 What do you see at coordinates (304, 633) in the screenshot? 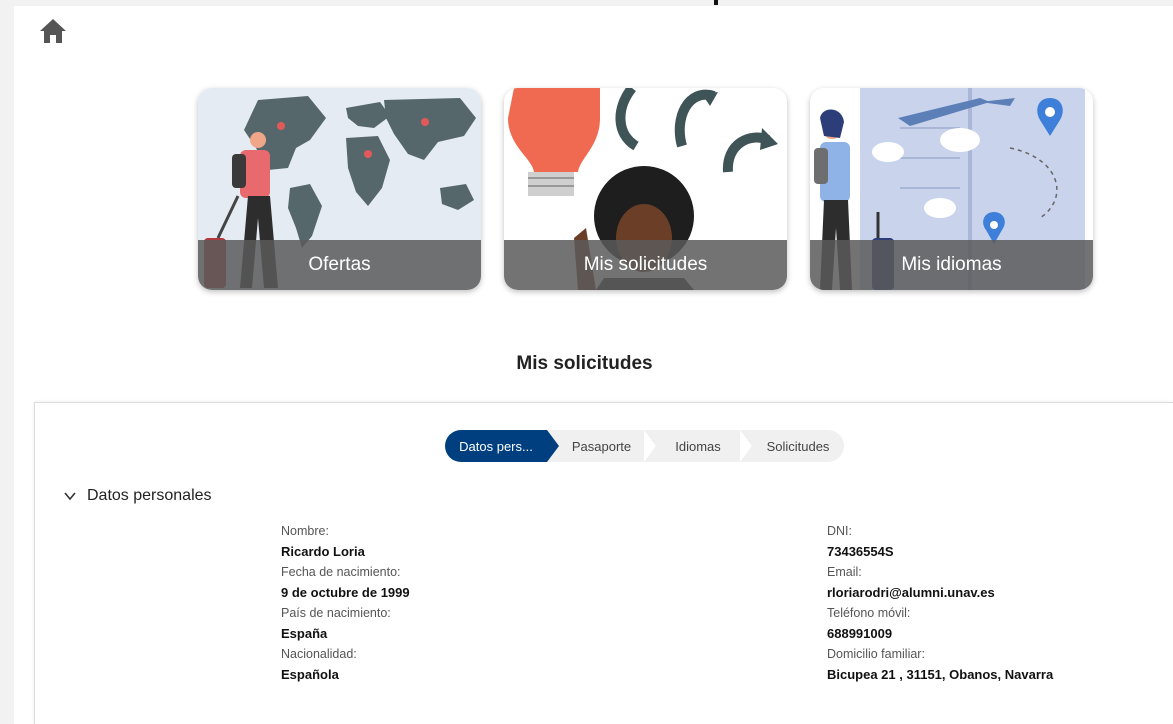
I see `field-value-pais-nacimiento: España` at bounding box center [304, 633].